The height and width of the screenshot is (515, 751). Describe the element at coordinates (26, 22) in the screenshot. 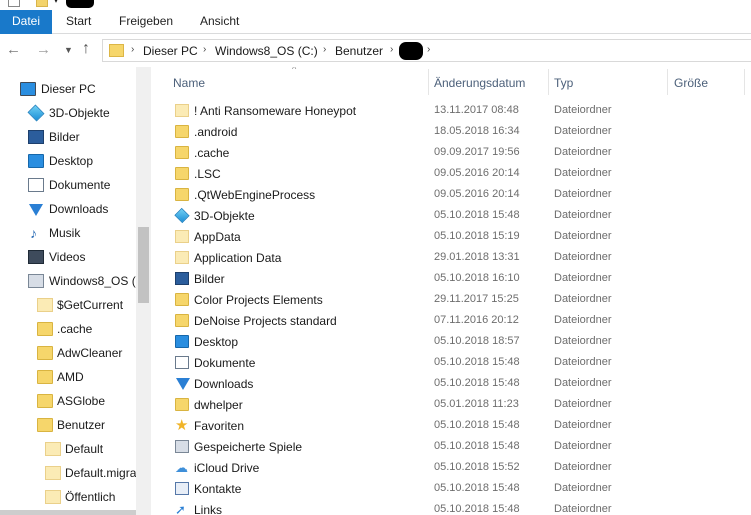

I see `tab-file: Datei` at that location.